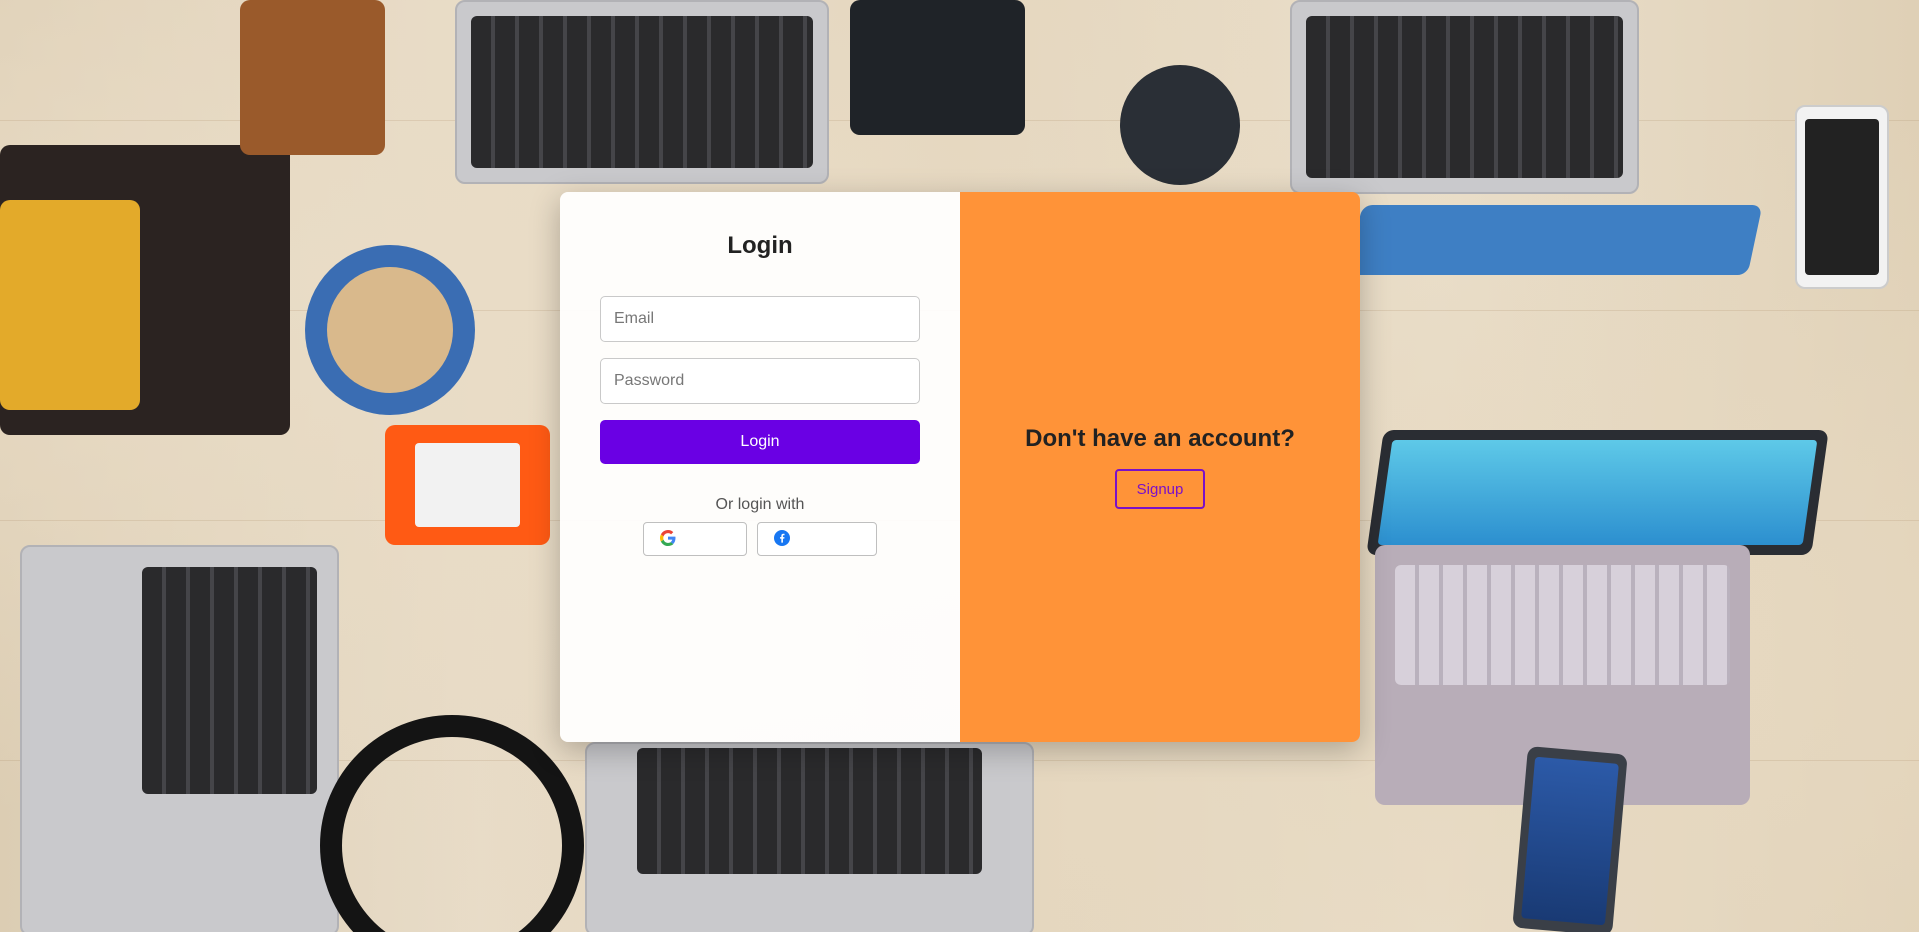  I want to click on signup-button: Signup, so click(1160, 489).